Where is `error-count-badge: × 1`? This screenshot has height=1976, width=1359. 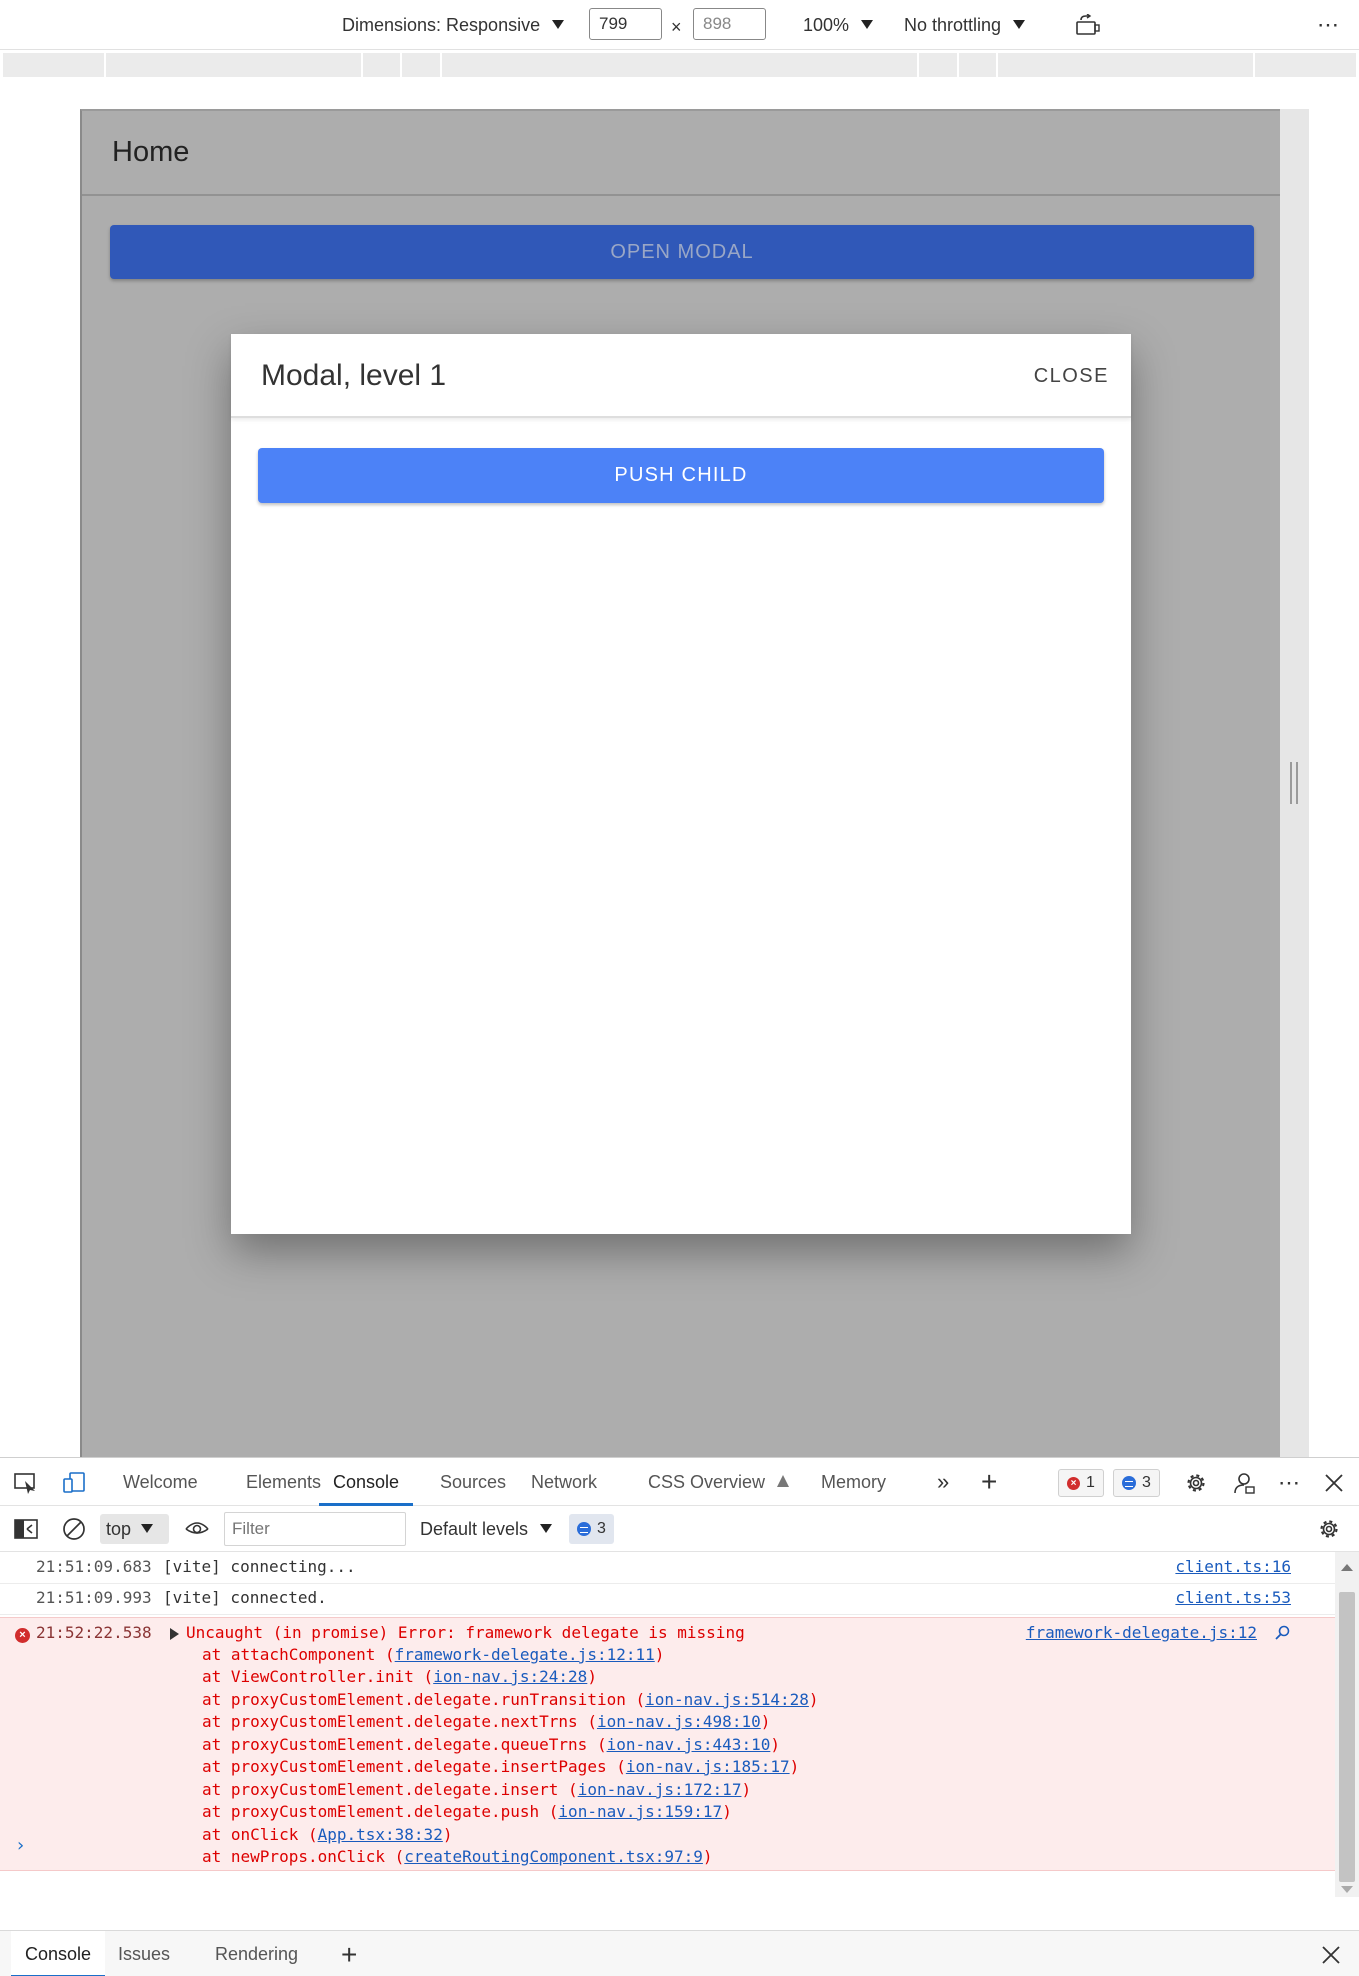
error-count-badge: × 1 is located at coordinates (1081, 1483).